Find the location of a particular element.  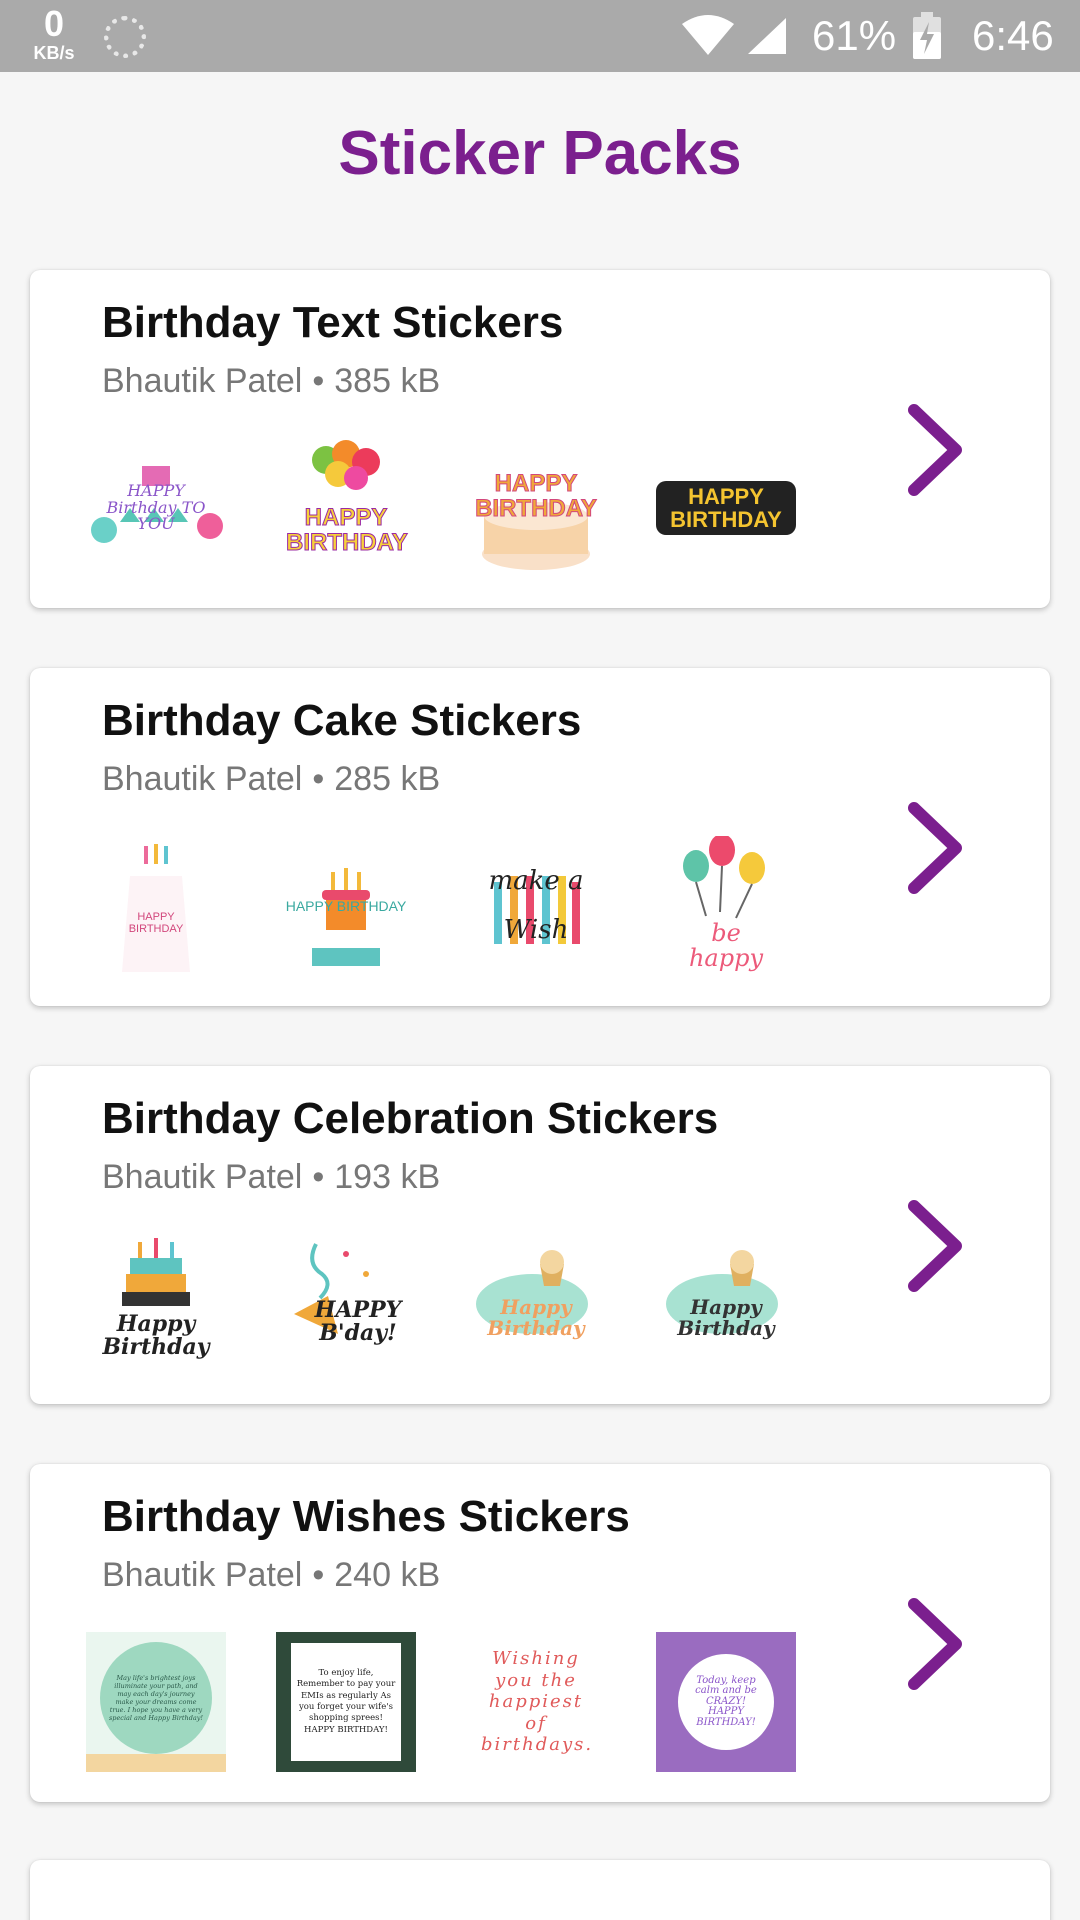

sticker-text: HAPPY B'day! is located at coordinates (358, 1321).